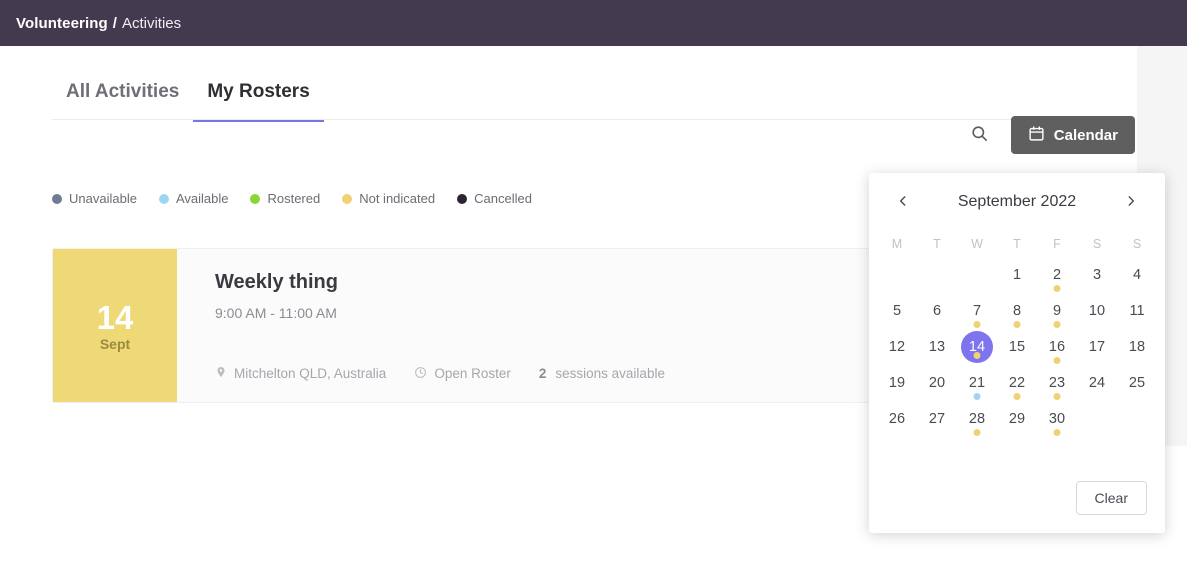 The height and width of the screenshot is (577, 1187). I want to click on calendar-day-13: 13, so click(937, 347).